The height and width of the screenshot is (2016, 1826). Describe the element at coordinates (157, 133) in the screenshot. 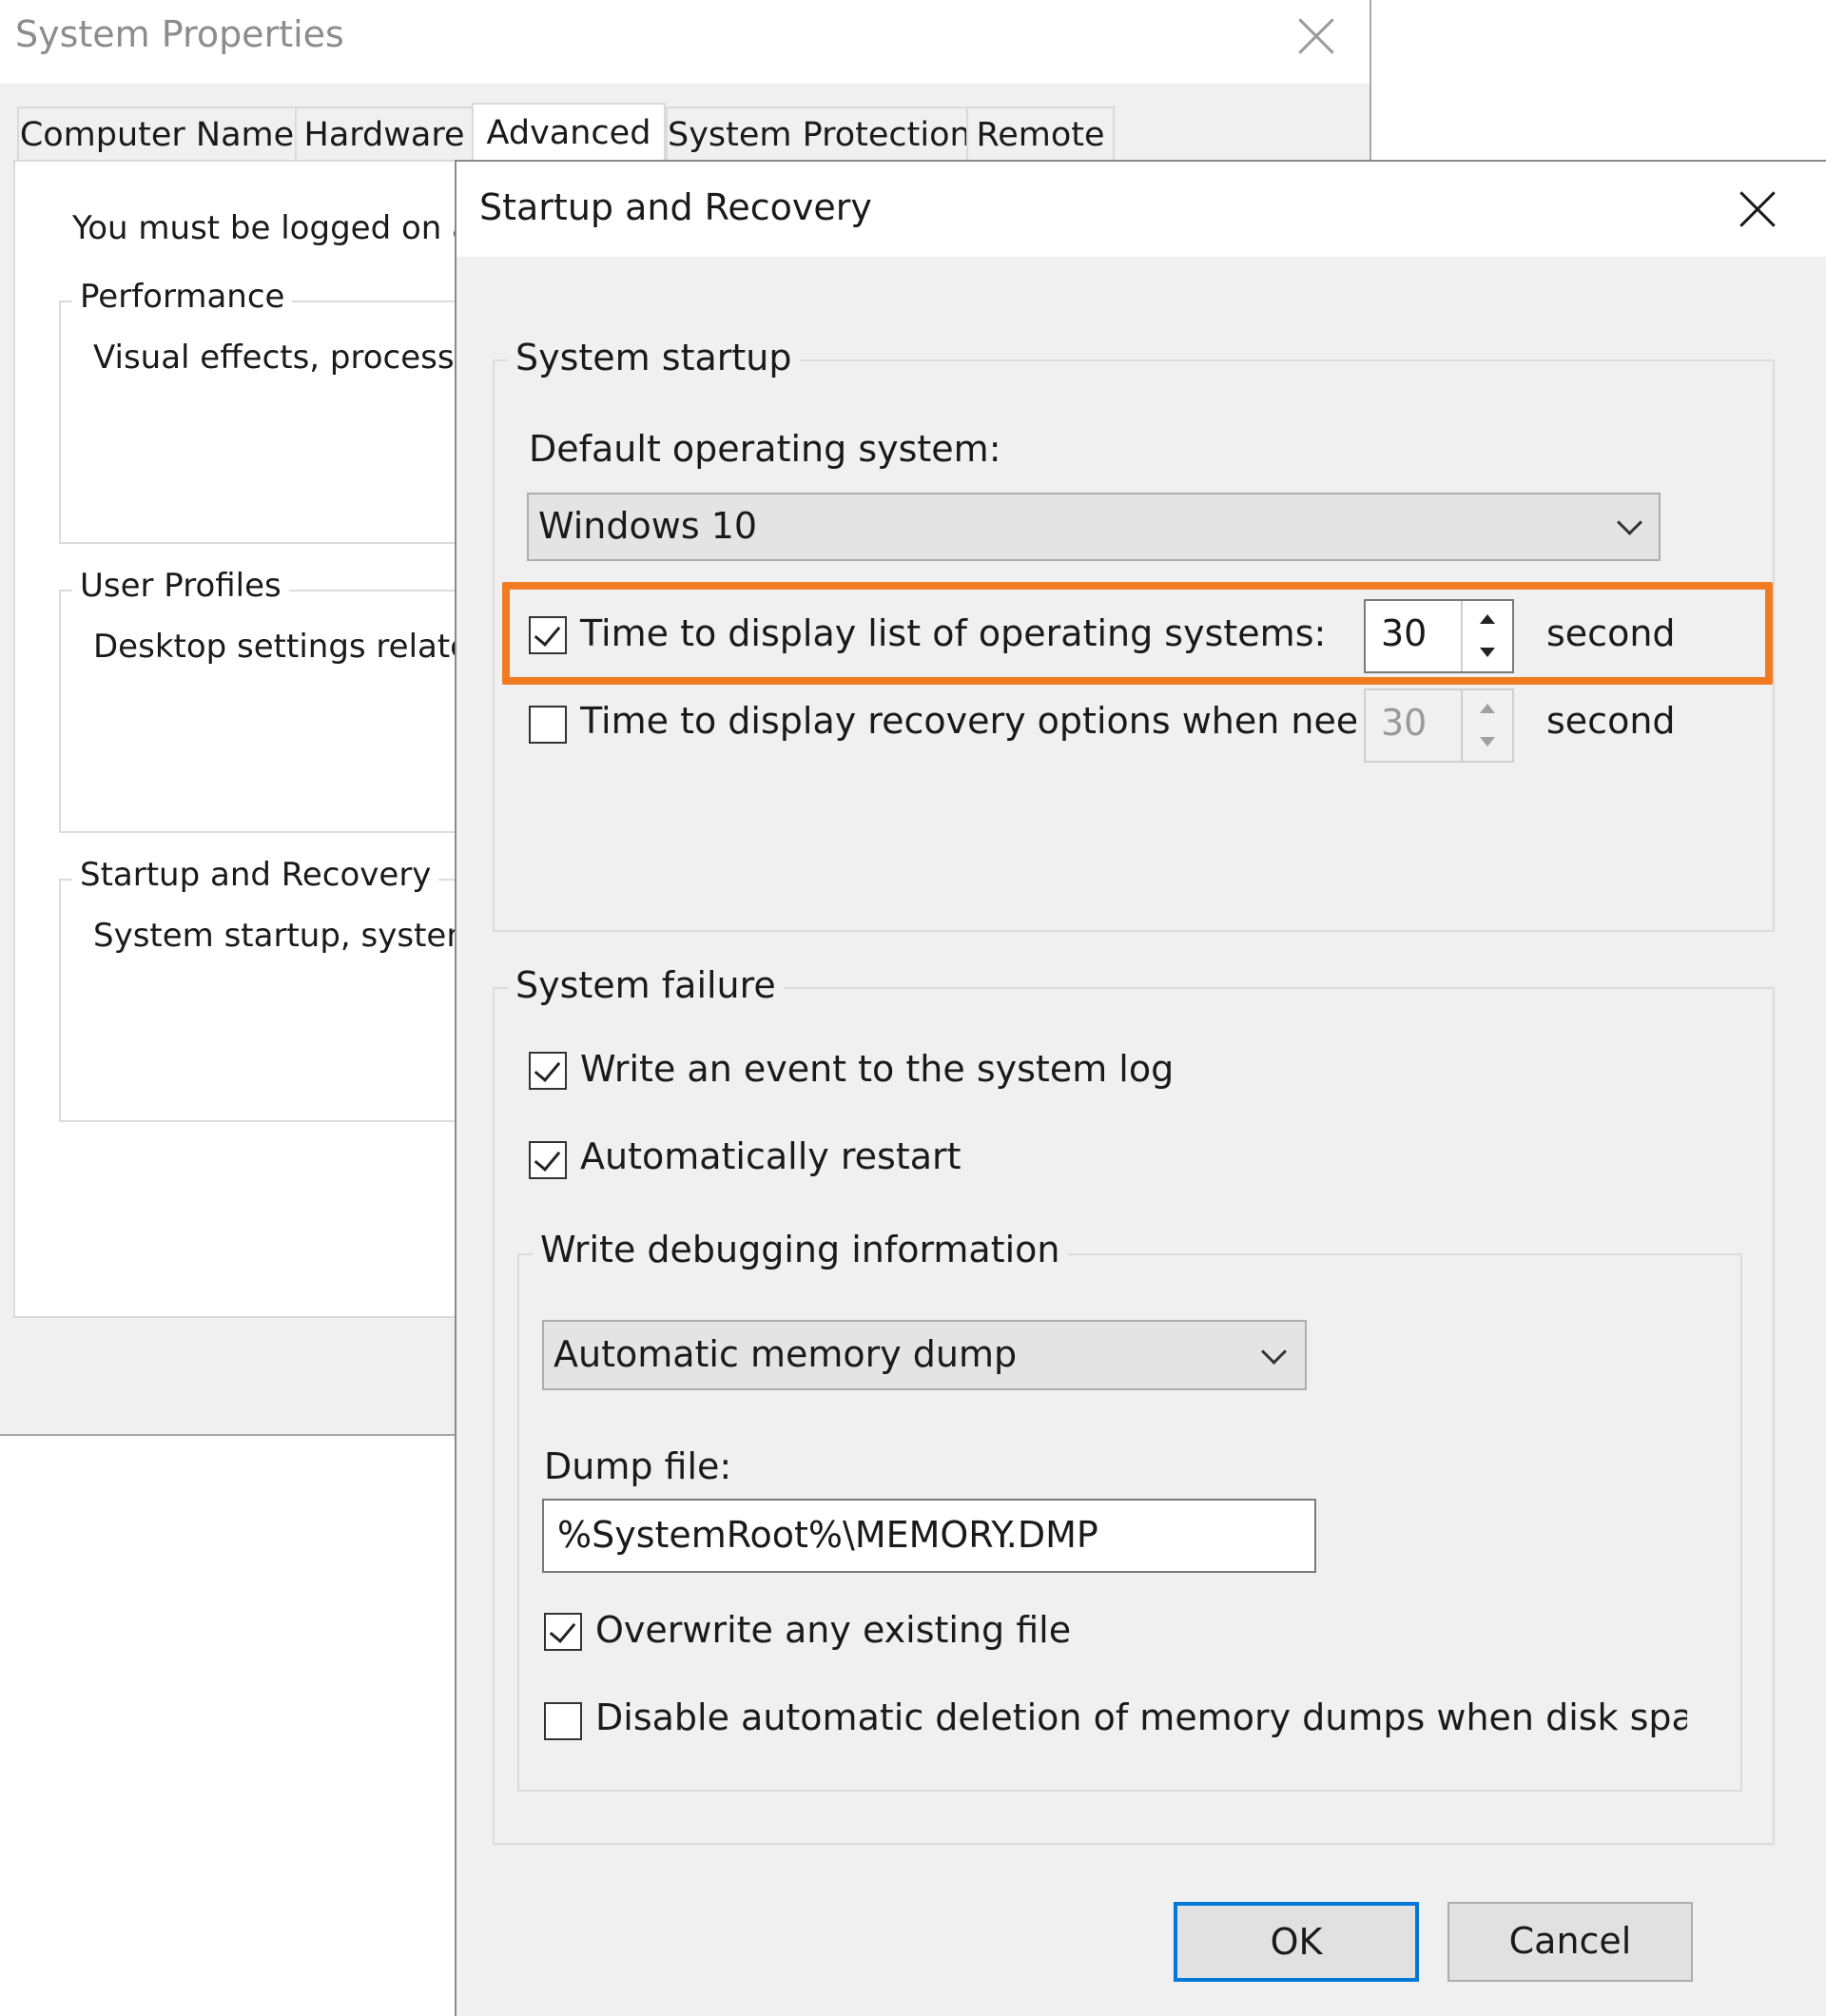

I see `tab-computer-name: Computer Name` at that location.